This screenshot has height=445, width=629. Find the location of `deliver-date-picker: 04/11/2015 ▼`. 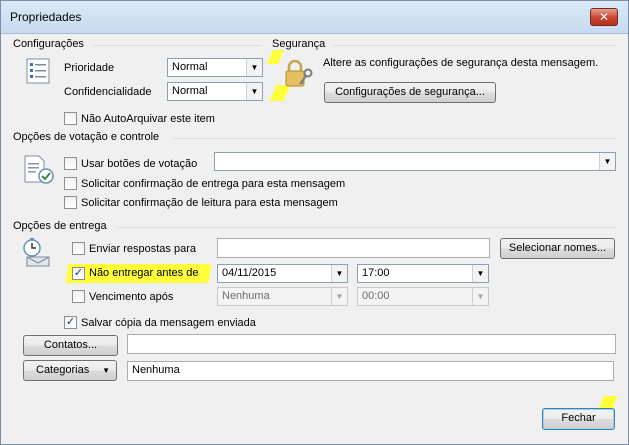

deliver-date-picker: 04/11/2015 ▼ is located at coordinates (282, 273).